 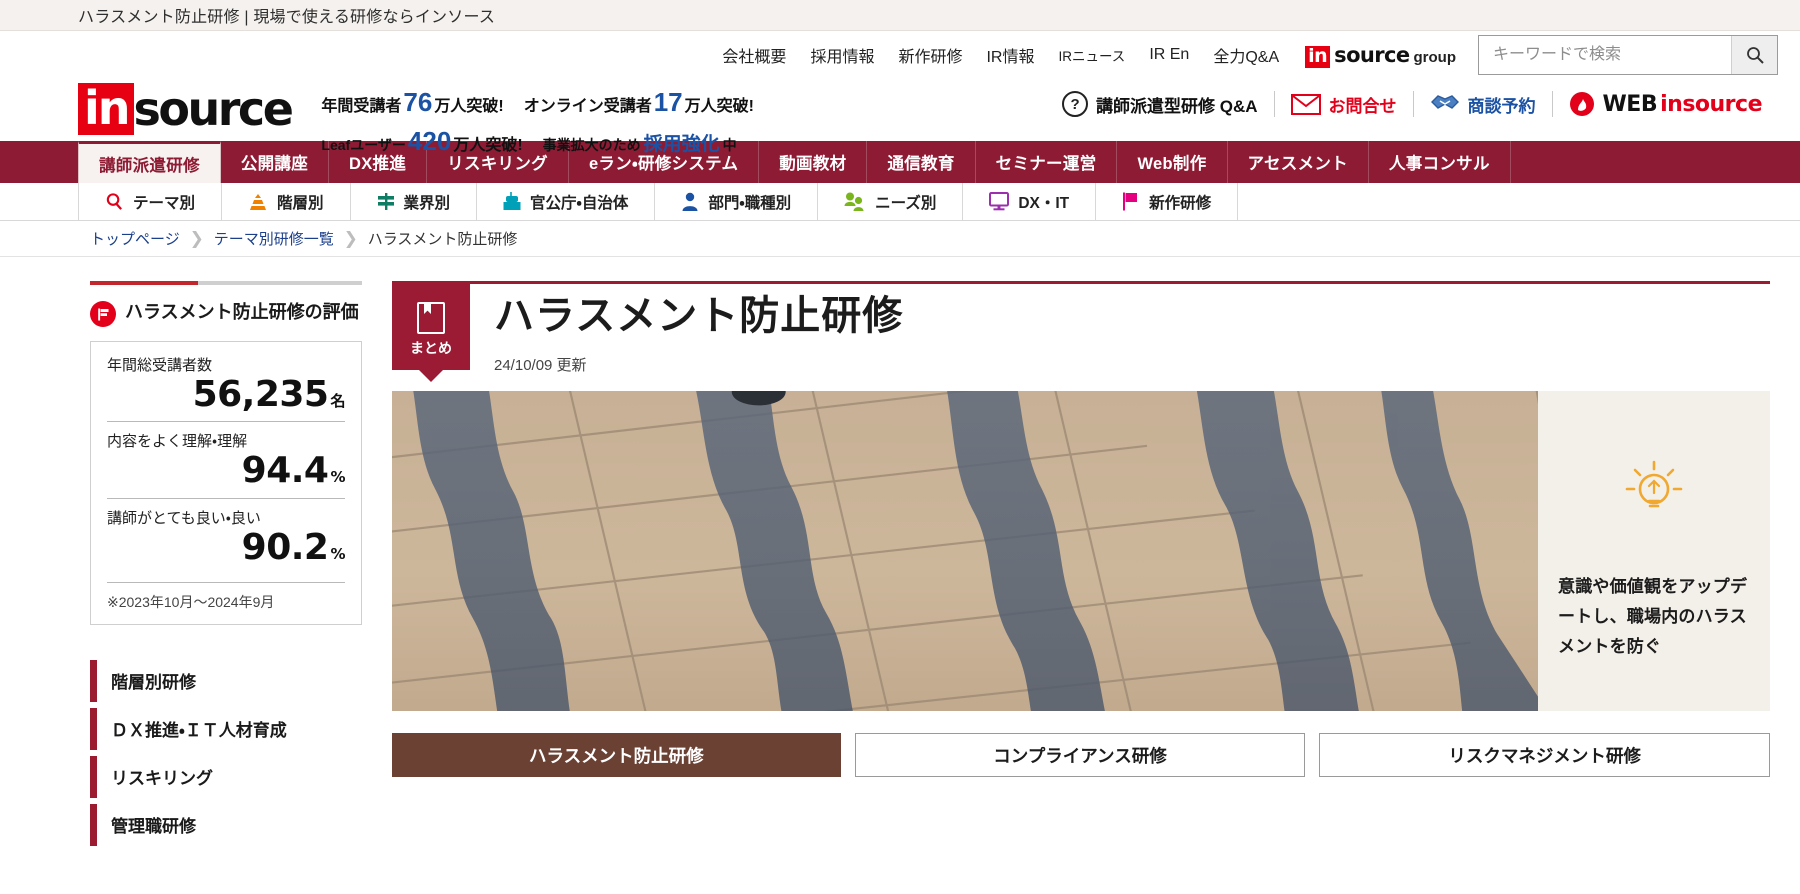 What do you see at coordinates (269, 394) in the screenshot?
I see `eval-value-attendees: 56,235 名` at bounding box center [269, 394].